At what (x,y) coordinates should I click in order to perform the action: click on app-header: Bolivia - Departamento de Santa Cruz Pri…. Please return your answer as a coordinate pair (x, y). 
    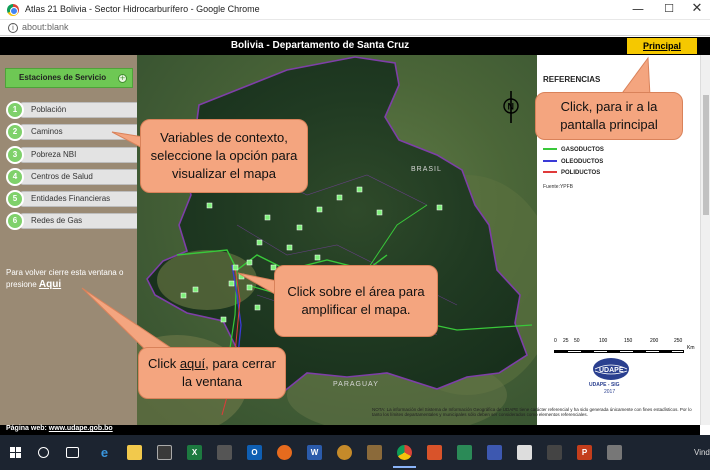
    Looking at the image, I should click on (355, 46).